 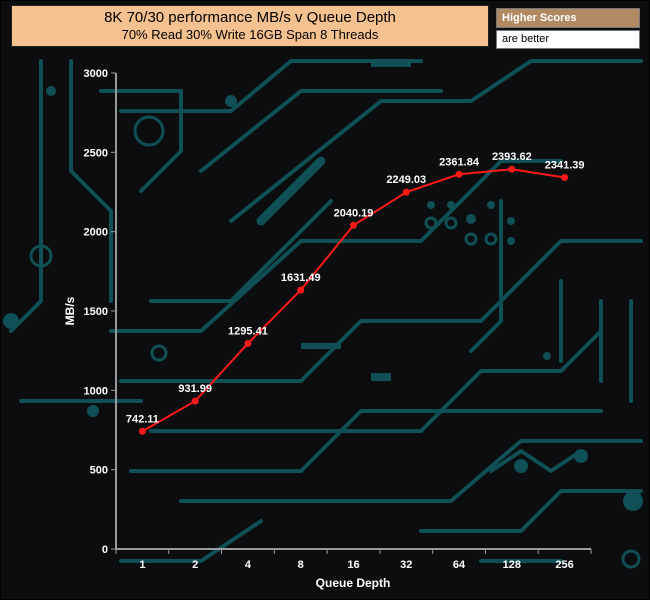 I want to click on y-tick-label: 2000, so click(x=96, y=233).